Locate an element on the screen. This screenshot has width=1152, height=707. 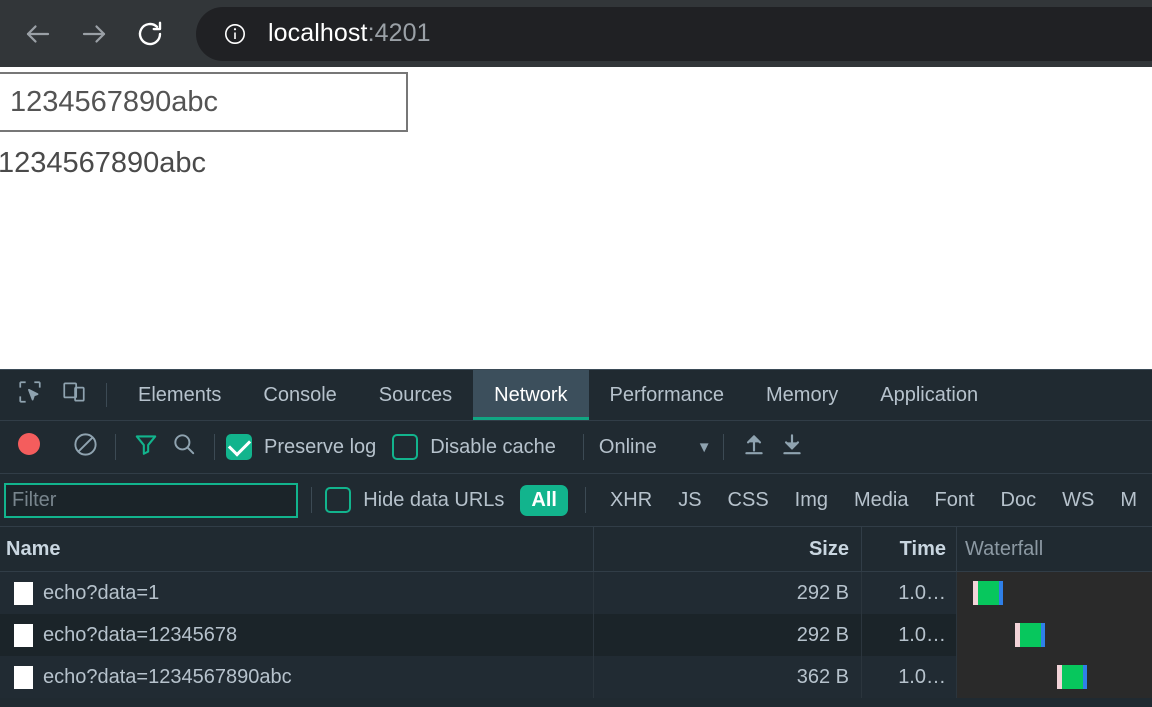
disable-cache-checkbox is located at coordinates (405, 447).